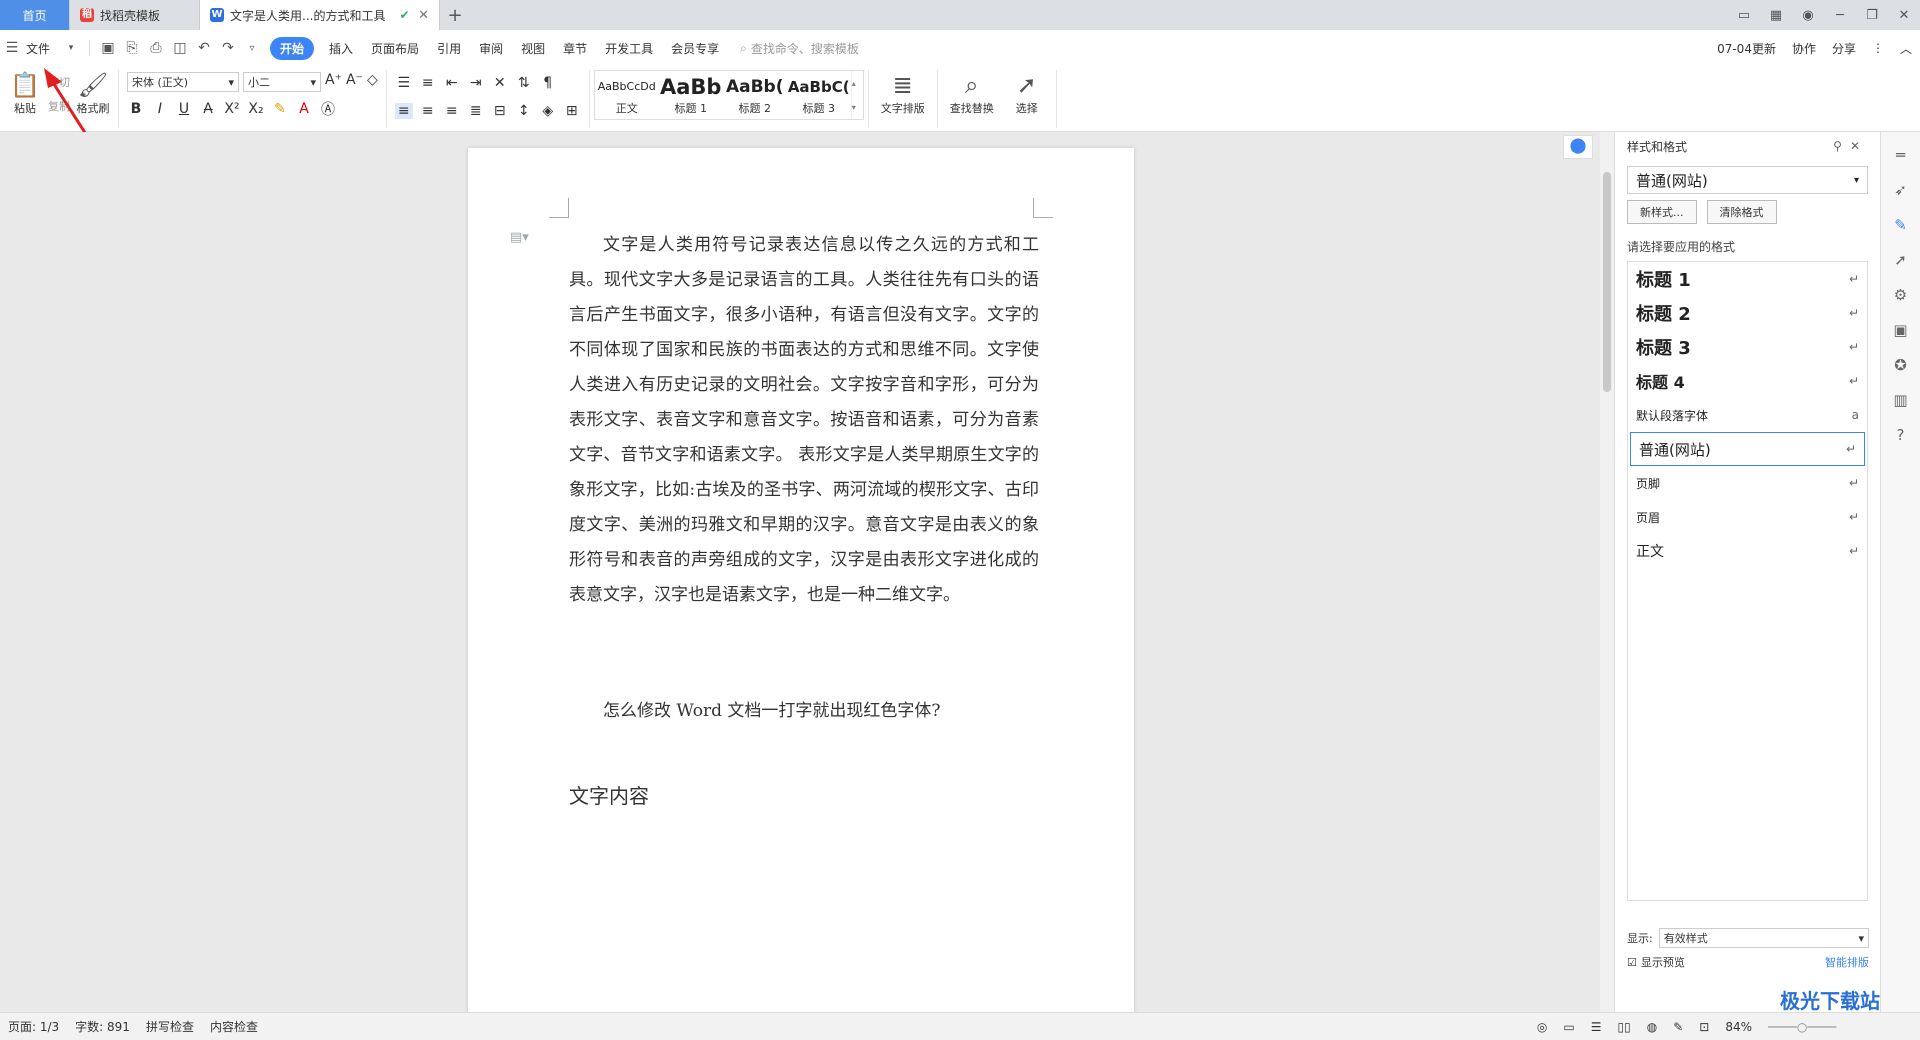  Describe the element at coordinates (1900, 400) in the screenshot. I see `book-icon: ▥` at that location.